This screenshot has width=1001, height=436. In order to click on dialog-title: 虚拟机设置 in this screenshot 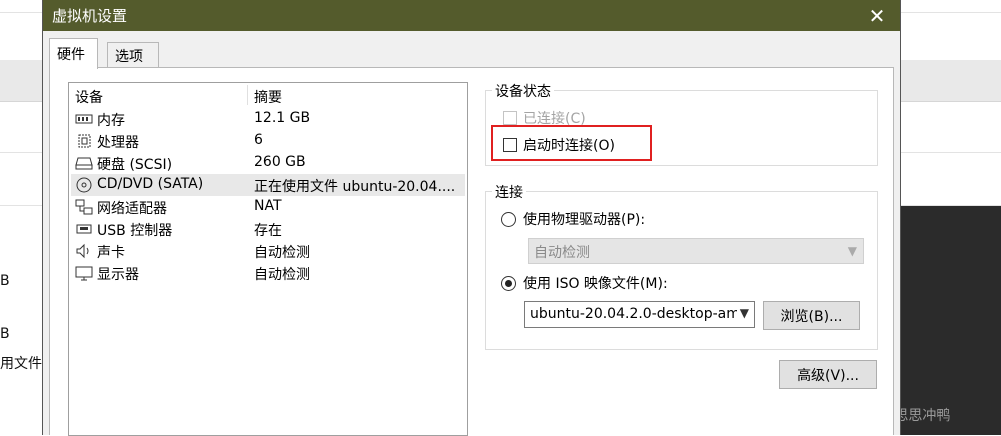, I will do `click(90, 16)`.